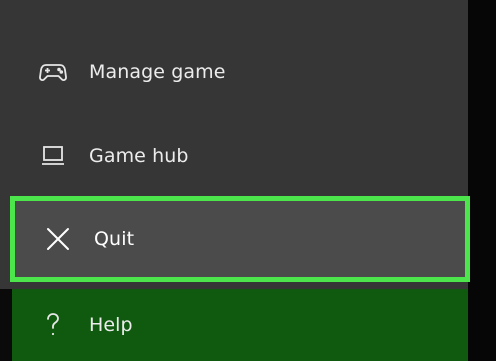 The width and height of the screenshot is (496, 361). Describe the element at coordinates (111, 325) in the screenshot. I see `menu-item-label: Help` at that location.